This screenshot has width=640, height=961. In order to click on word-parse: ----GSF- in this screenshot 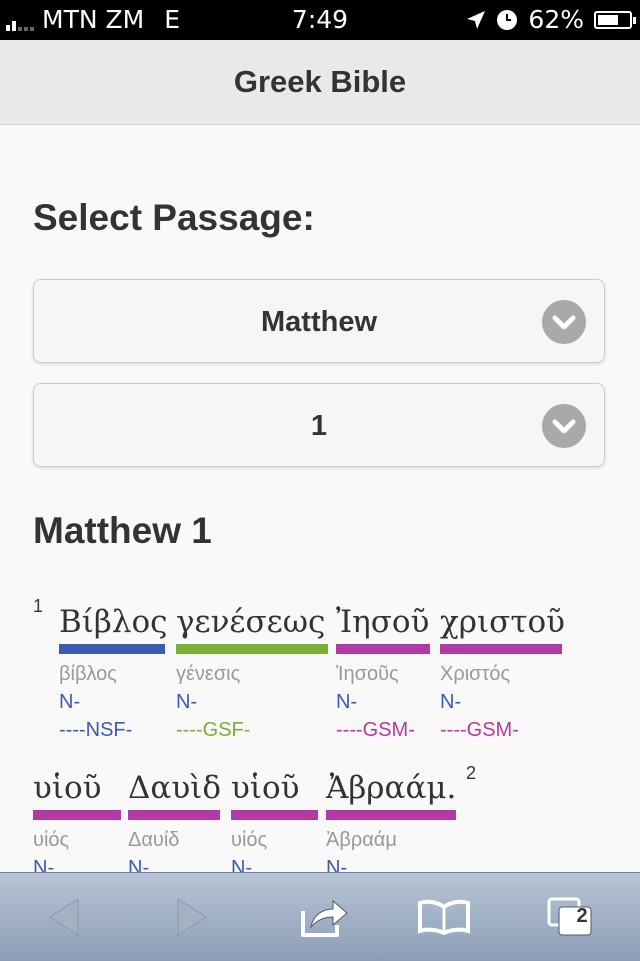, I will do `click(213, 730)`.